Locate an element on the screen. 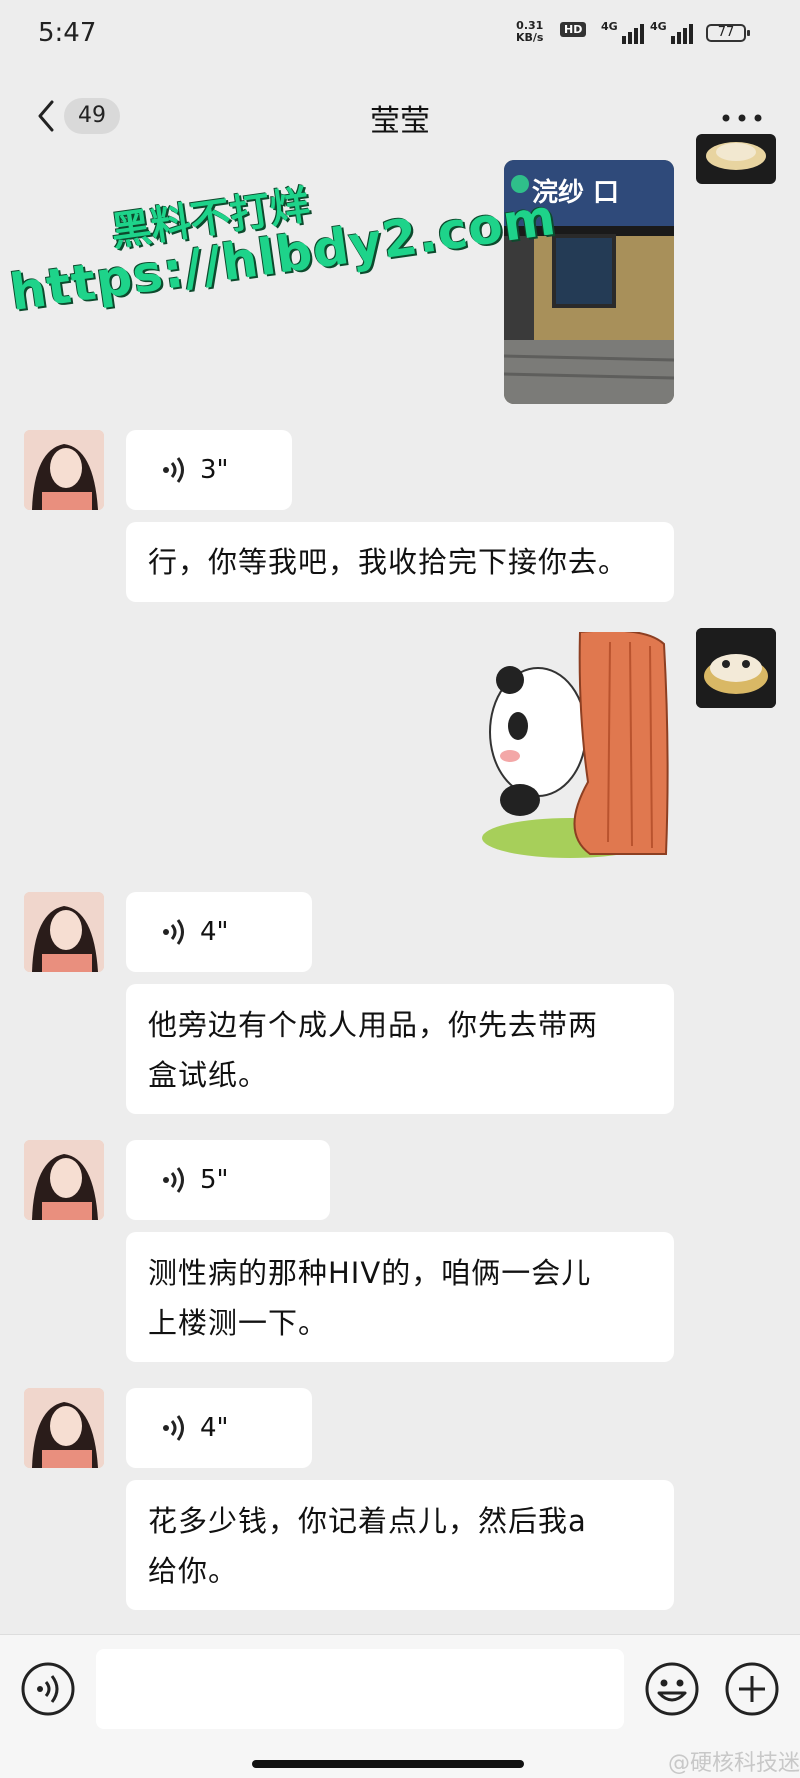 The image size is (800, 1778). message-text-line: 花多少钱，你记着点儿，然后我a is located at coordinates (367, 1521).